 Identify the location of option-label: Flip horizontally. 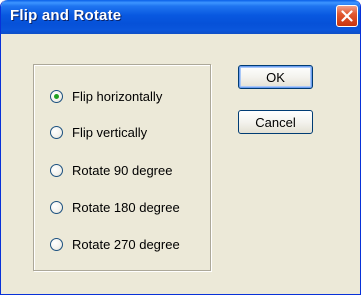
(117, 96).